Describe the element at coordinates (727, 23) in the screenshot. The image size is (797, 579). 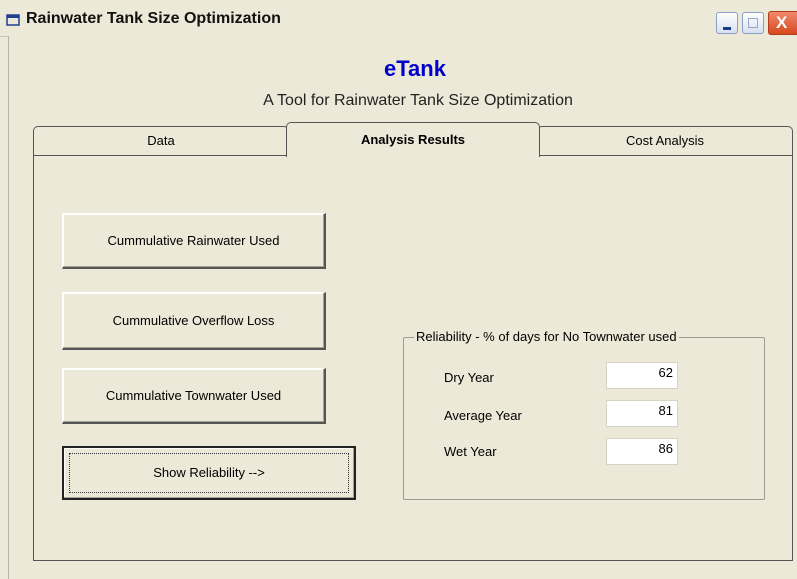
I see `minimize-button` at that location.